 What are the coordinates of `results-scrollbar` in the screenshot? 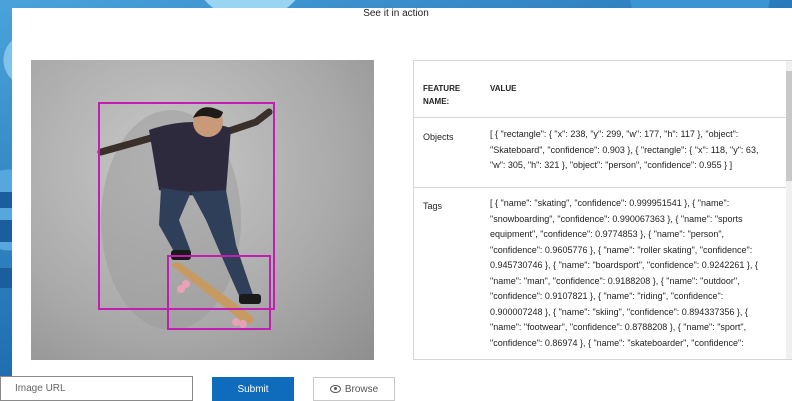 It's located at (789, 210).